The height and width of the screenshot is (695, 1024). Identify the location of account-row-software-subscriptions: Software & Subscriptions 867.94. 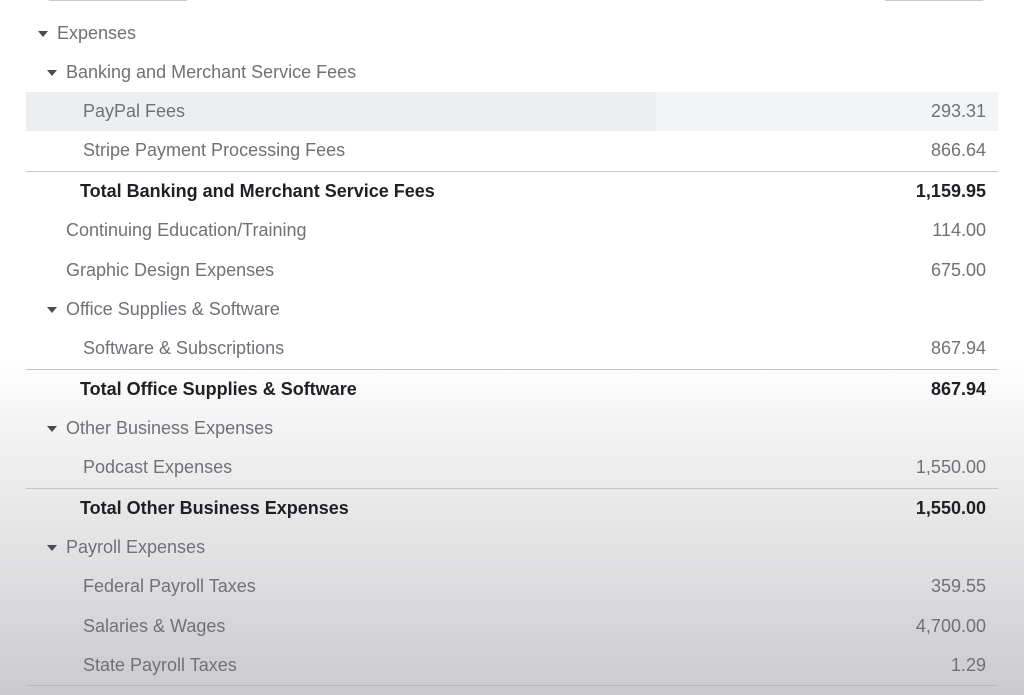
(512, 348).